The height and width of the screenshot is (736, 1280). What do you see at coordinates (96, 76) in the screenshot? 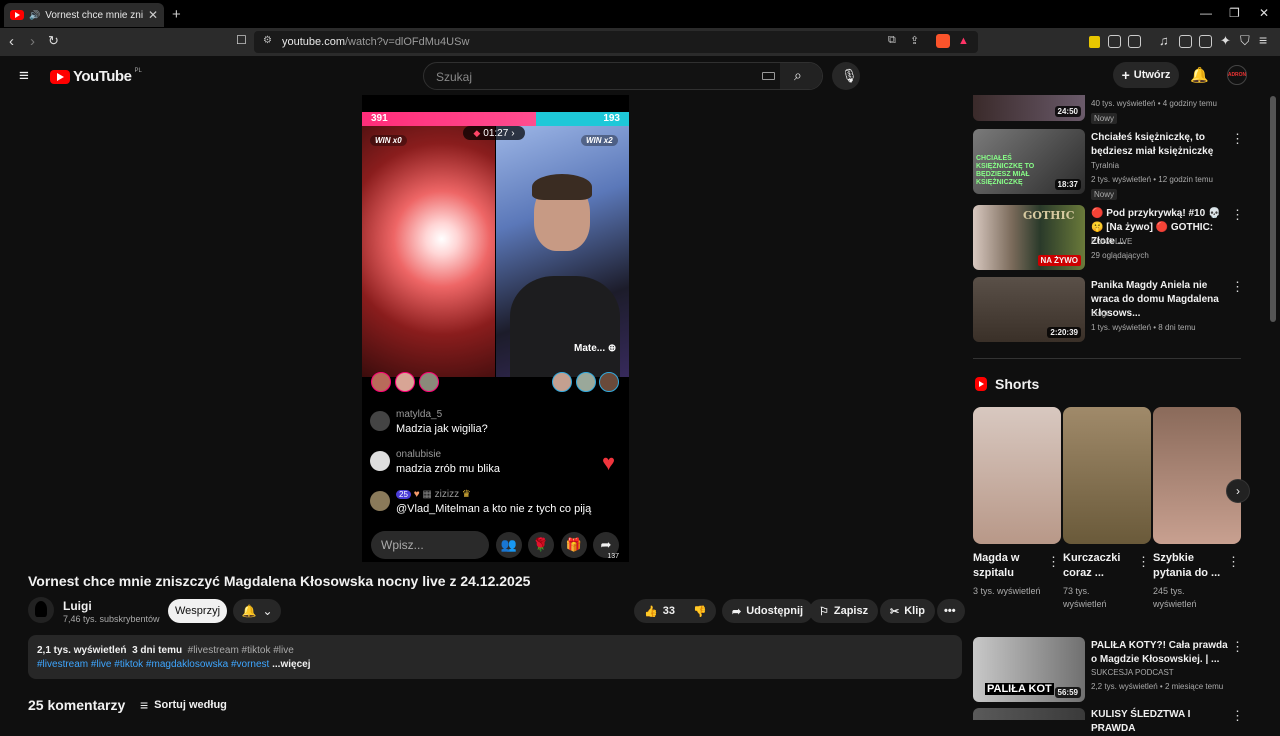
I see `youtube-logo: YouTube PL` at bounding box center [96, 76].